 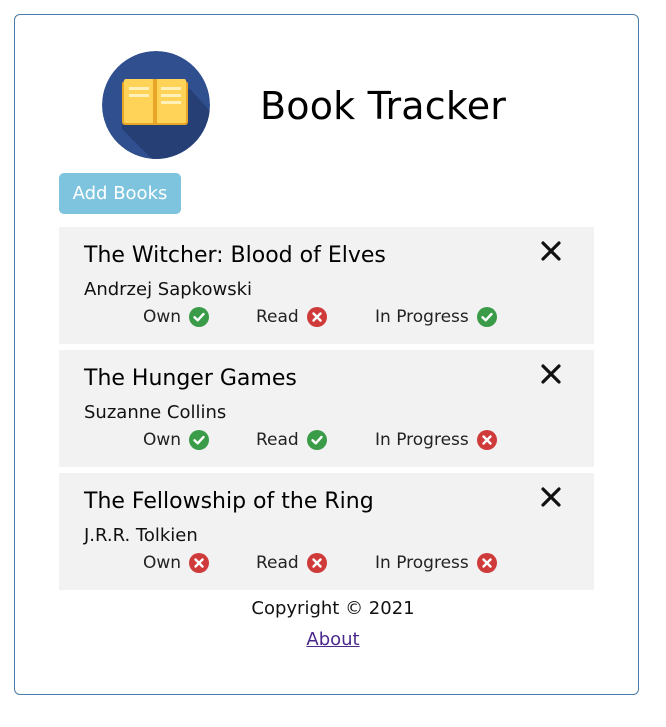 I want to click on book-title: The Fellowship of the Ring, so click(x=229, y=501).